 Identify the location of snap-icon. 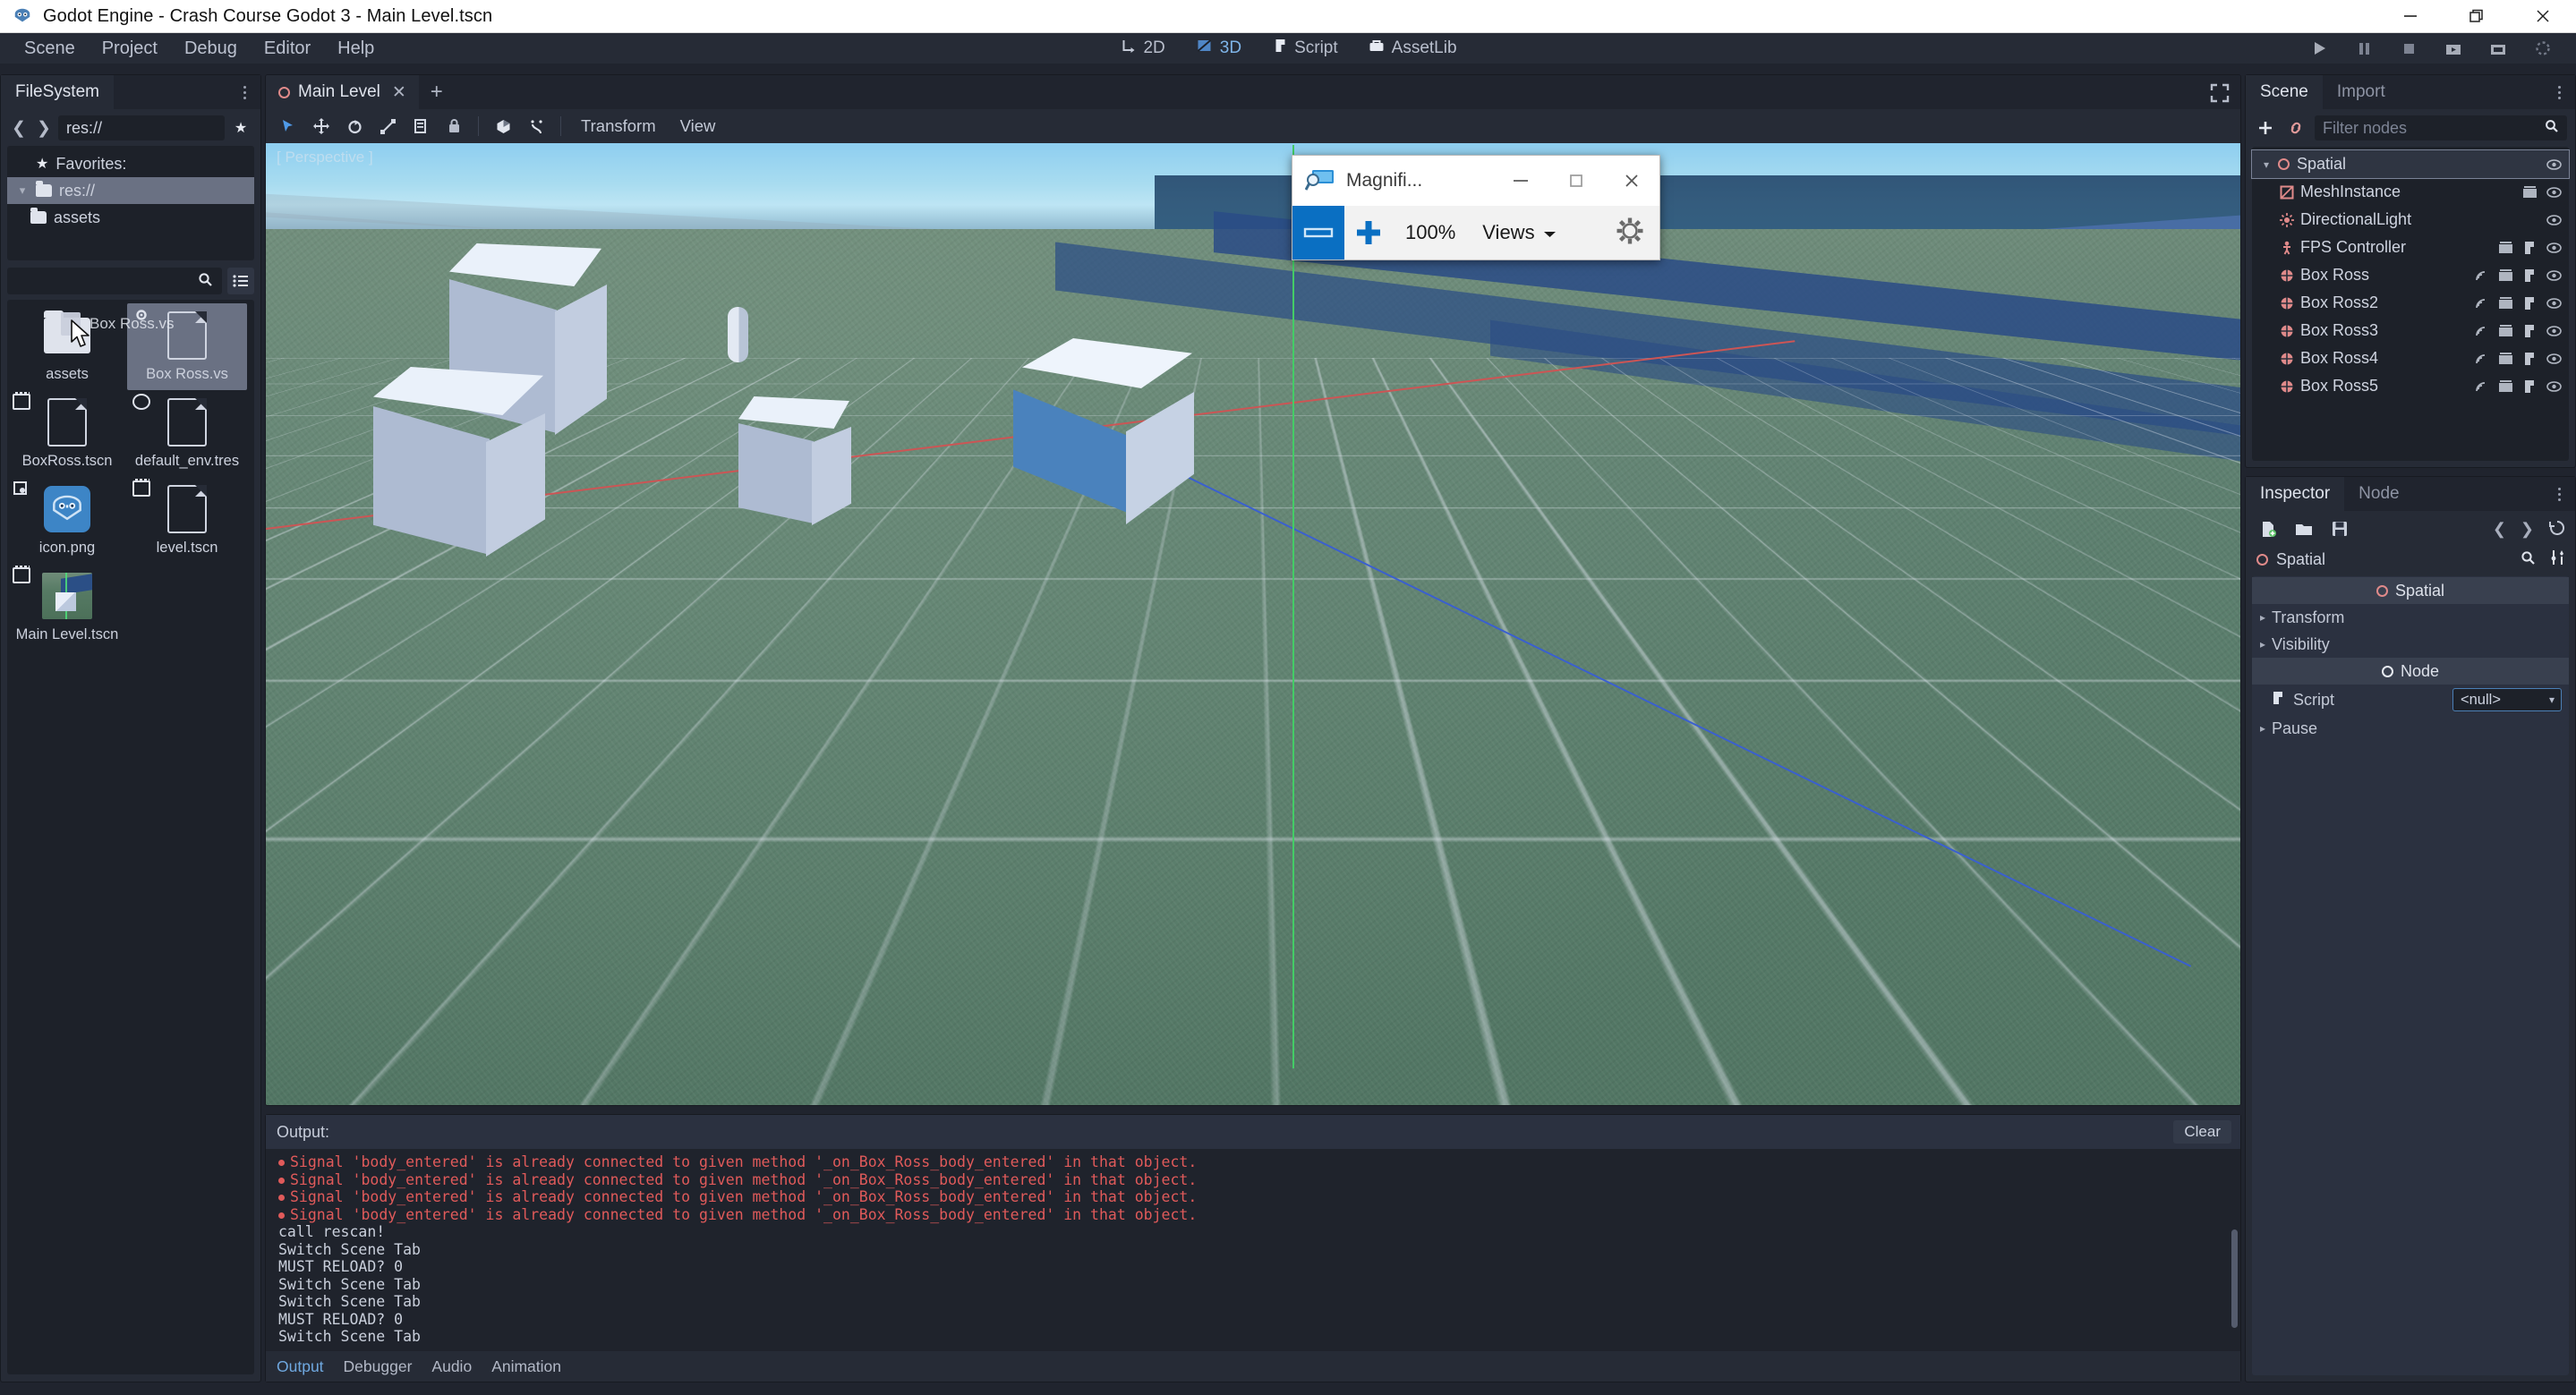
(536, 126).